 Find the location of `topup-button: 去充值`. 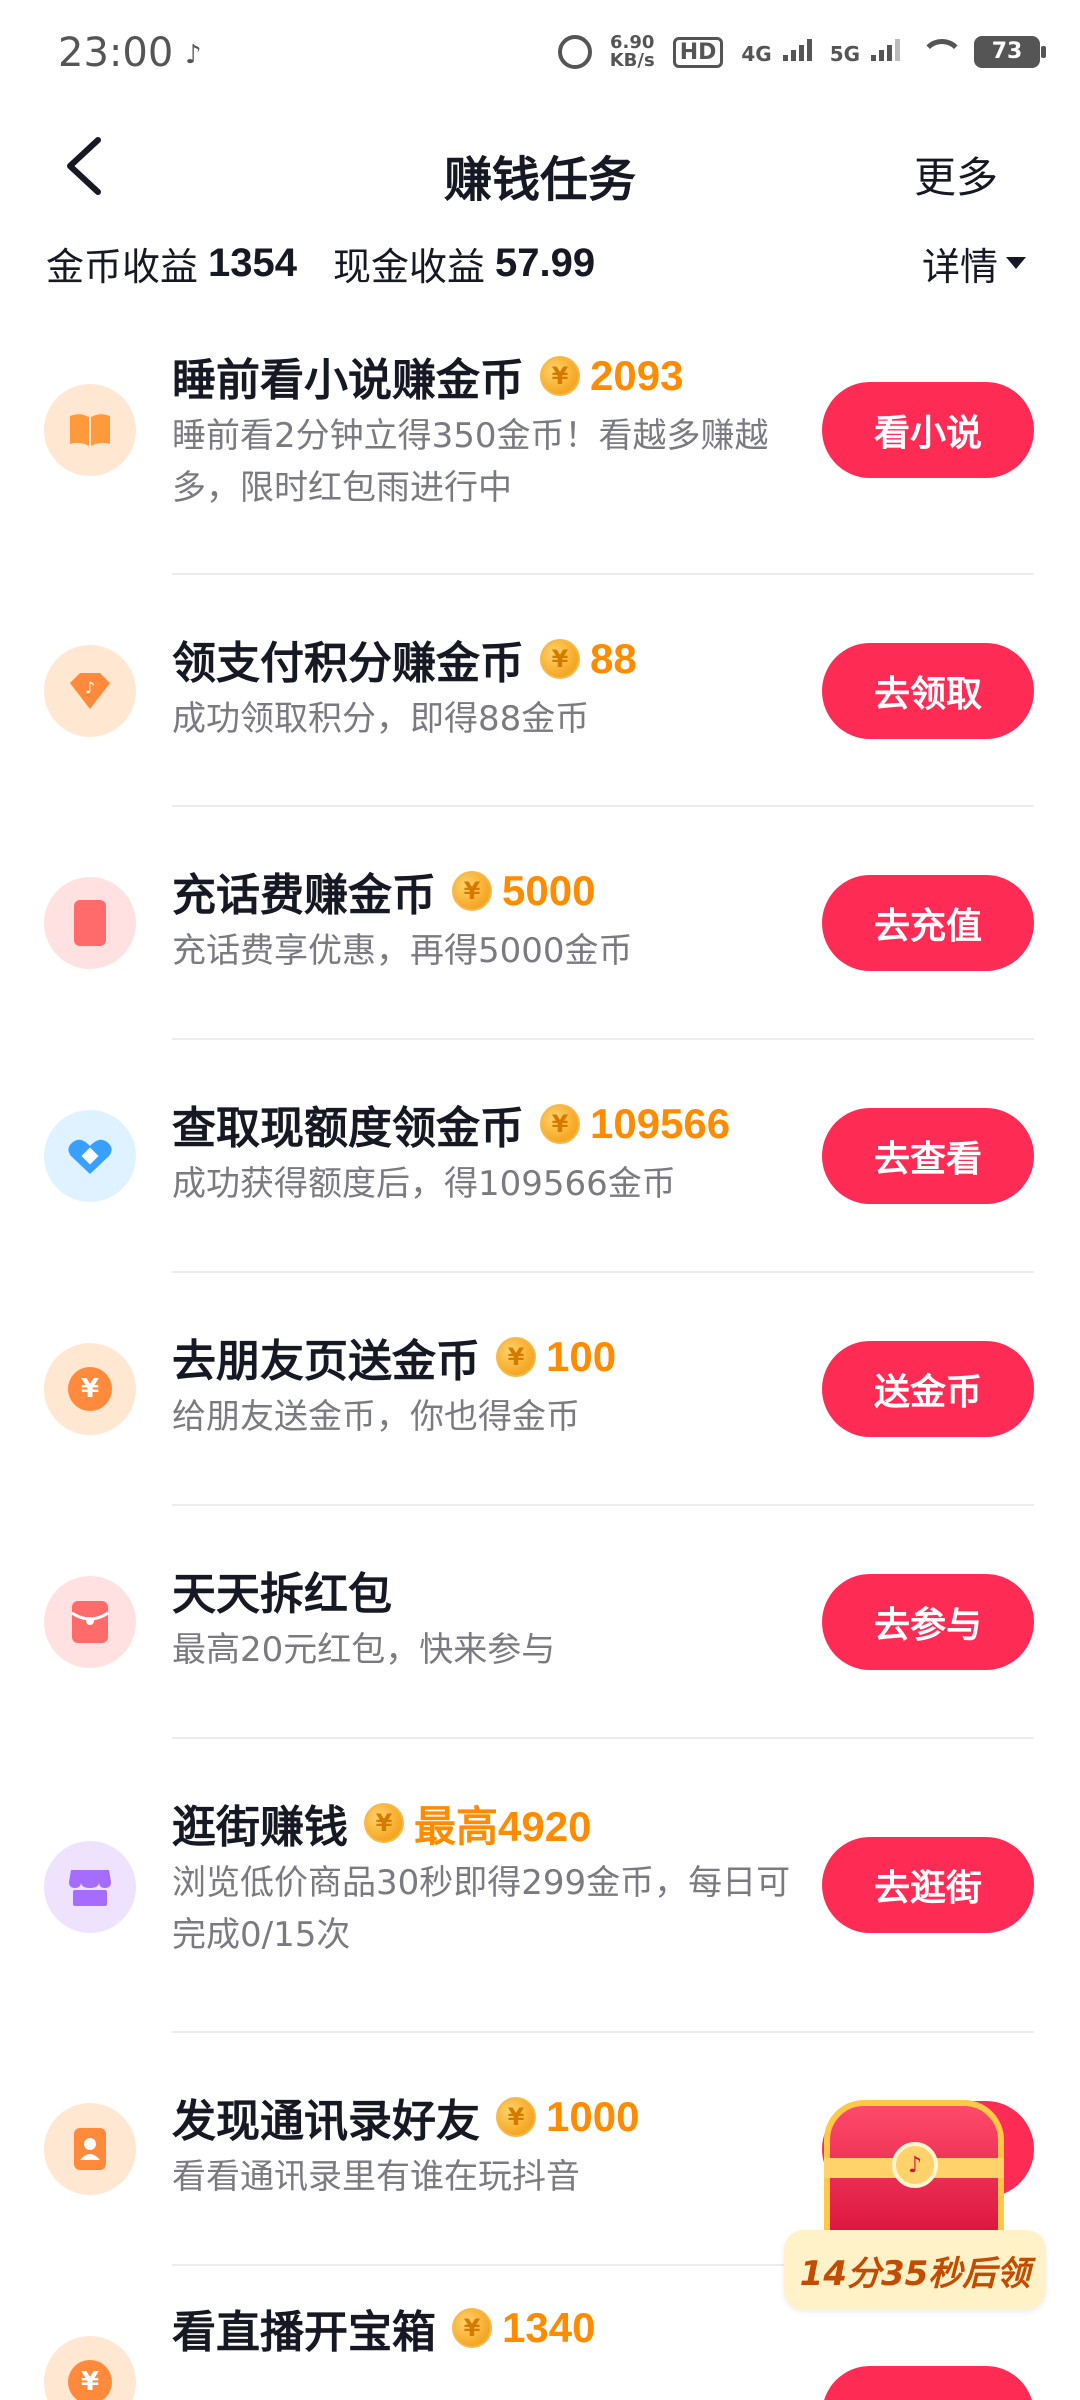

topup-button: 去充值 is located at coordinates (928, 923).